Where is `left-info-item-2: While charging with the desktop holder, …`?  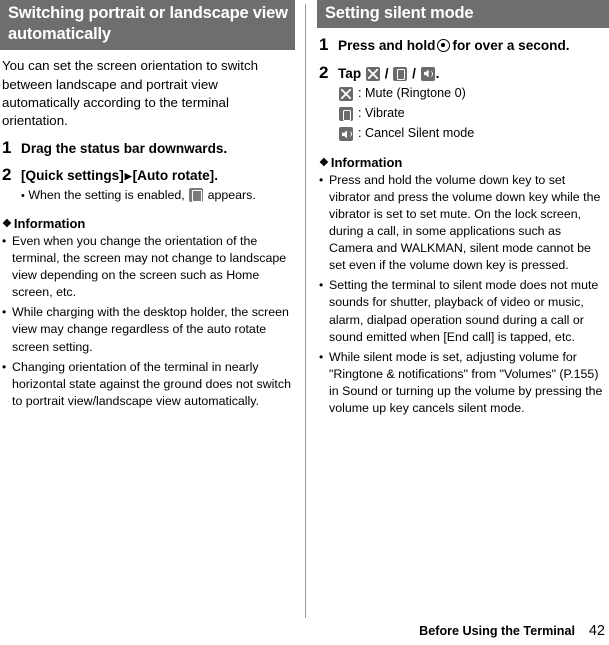 left-info-item-2: While charging with the desktop holder, … is located at coordinates (150, 329).